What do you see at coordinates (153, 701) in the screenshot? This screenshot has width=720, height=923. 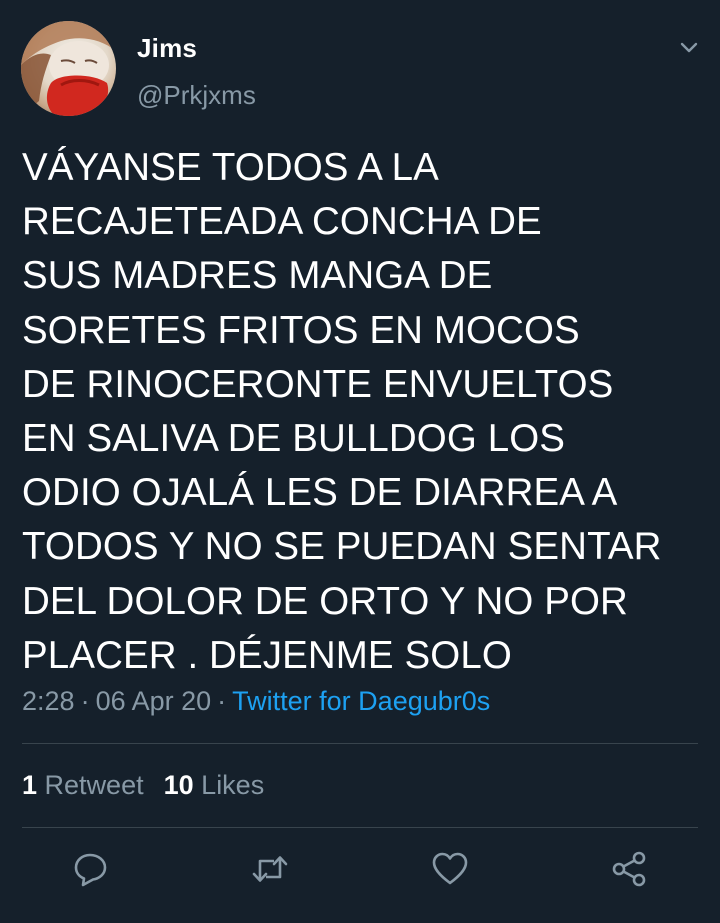 I see `tweet-date: 06 Apr 20` at bounding box center [153, 701].